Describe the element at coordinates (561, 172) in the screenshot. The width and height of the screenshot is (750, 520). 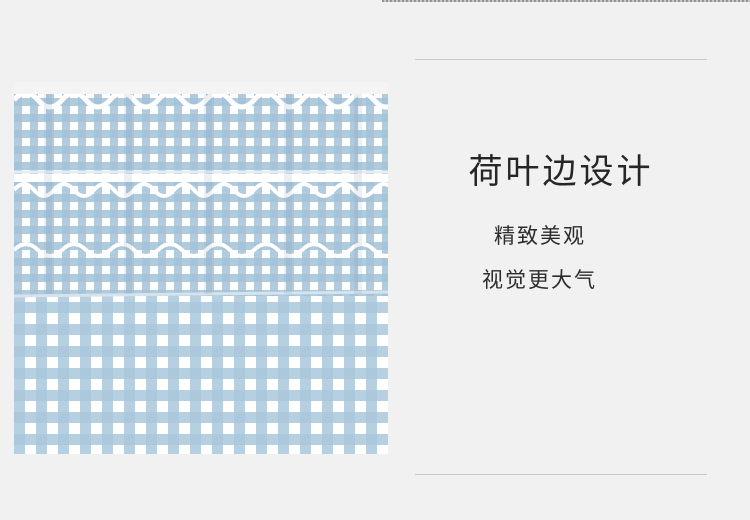
I see `headline: 荷叶边设计` at that location.